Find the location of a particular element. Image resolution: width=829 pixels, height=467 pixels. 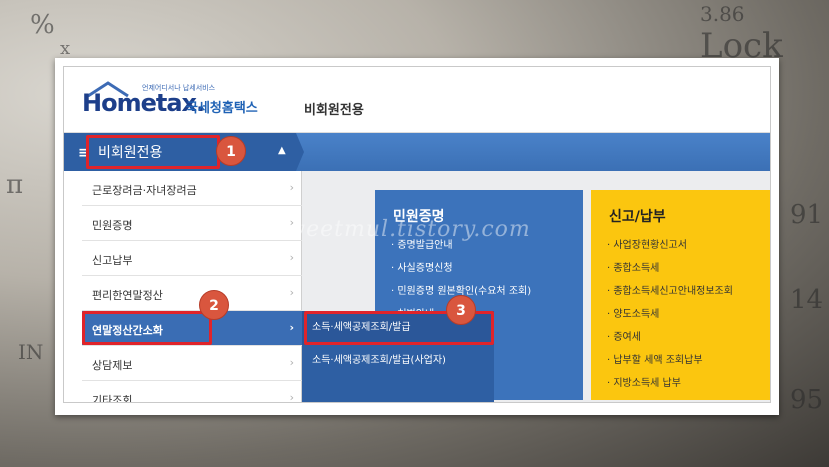

card-link: · 사실증명신청 is located at coordinates (461, 270).